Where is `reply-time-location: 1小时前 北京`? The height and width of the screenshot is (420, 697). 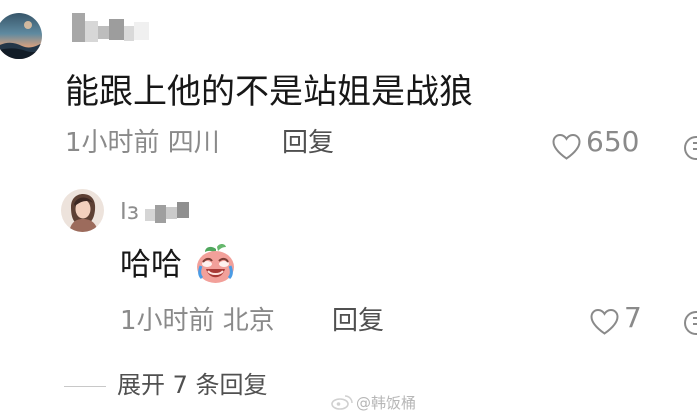 reply-time-location: 1小时前 北京 is located at coordinates (197, 321).